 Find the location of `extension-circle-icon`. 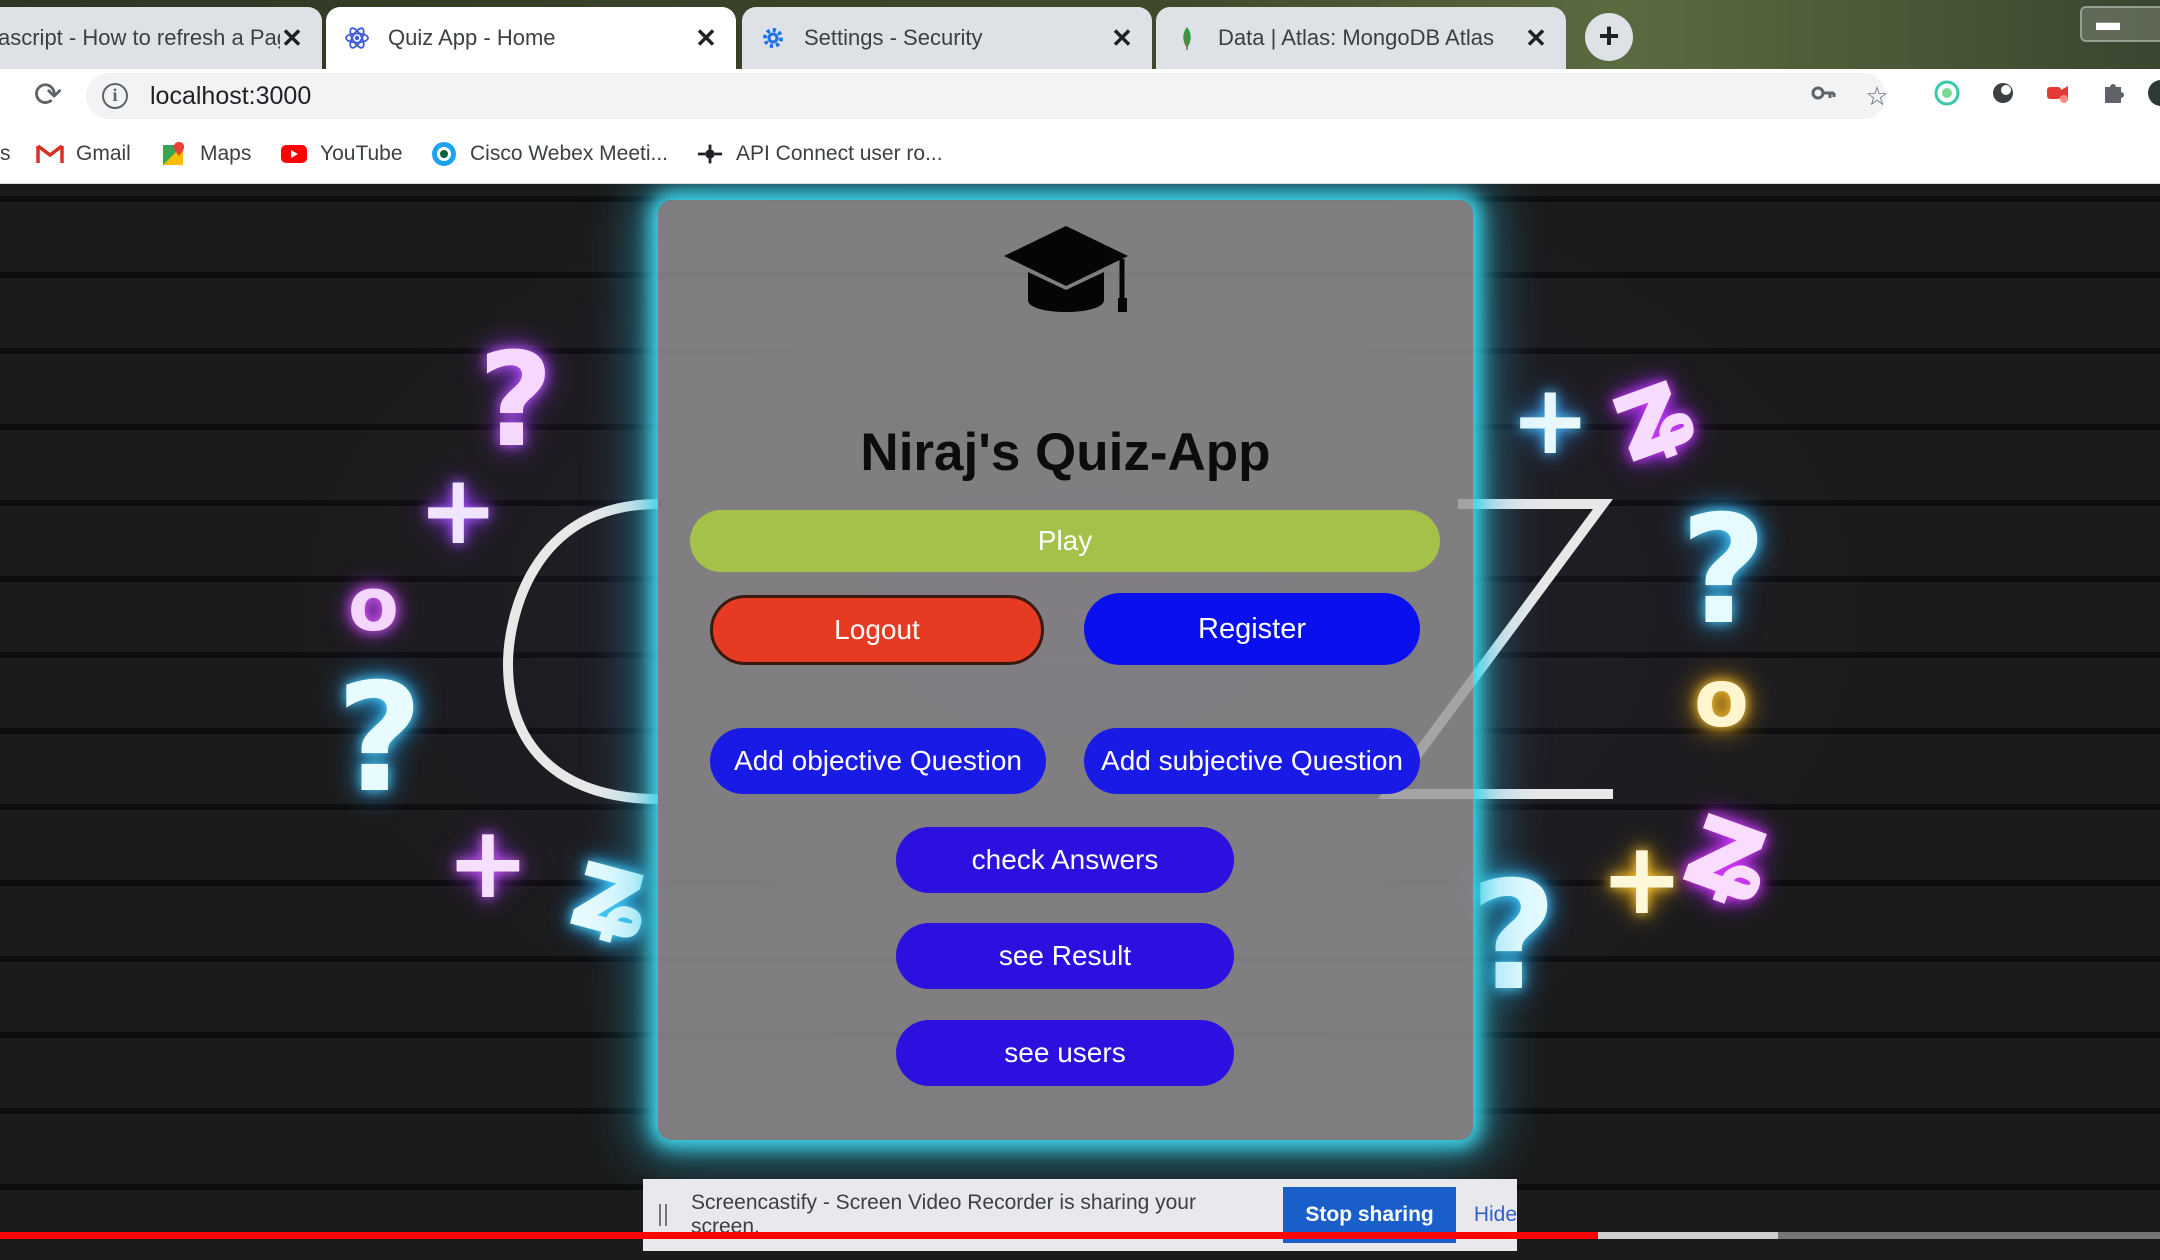

extension-circle-icon is located at coordinates (1947, 96).